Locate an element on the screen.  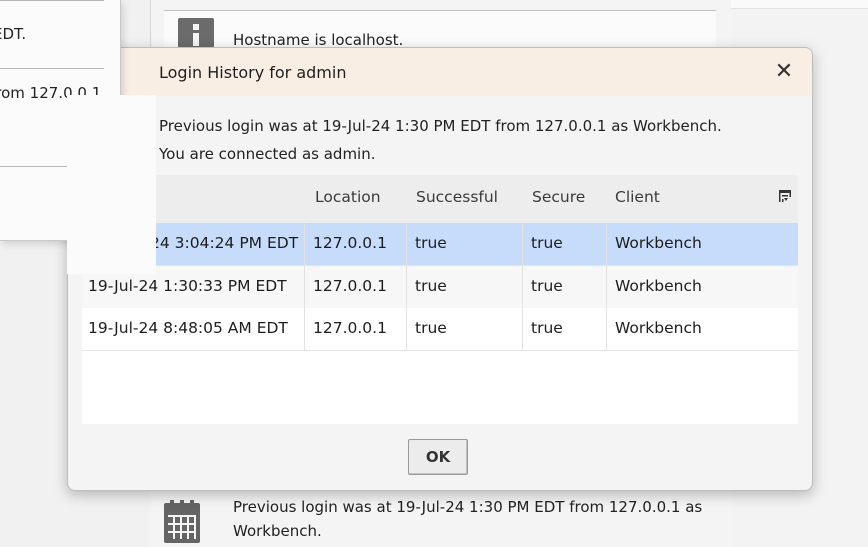
dialog-title: Login History for admin is located at coordinates (253, 72).